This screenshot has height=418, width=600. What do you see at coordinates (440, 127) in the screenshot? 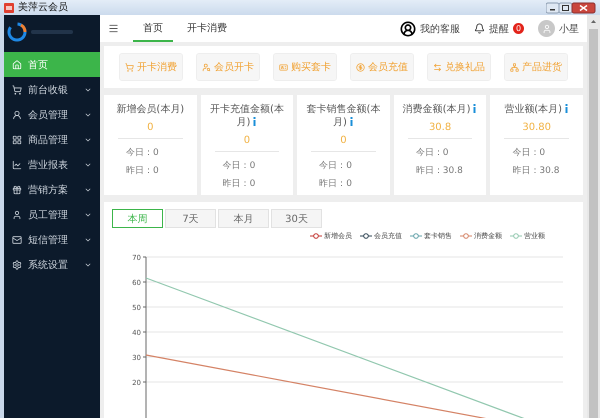
I see `stat-value: 30.8` at bounding box center [440, 127].